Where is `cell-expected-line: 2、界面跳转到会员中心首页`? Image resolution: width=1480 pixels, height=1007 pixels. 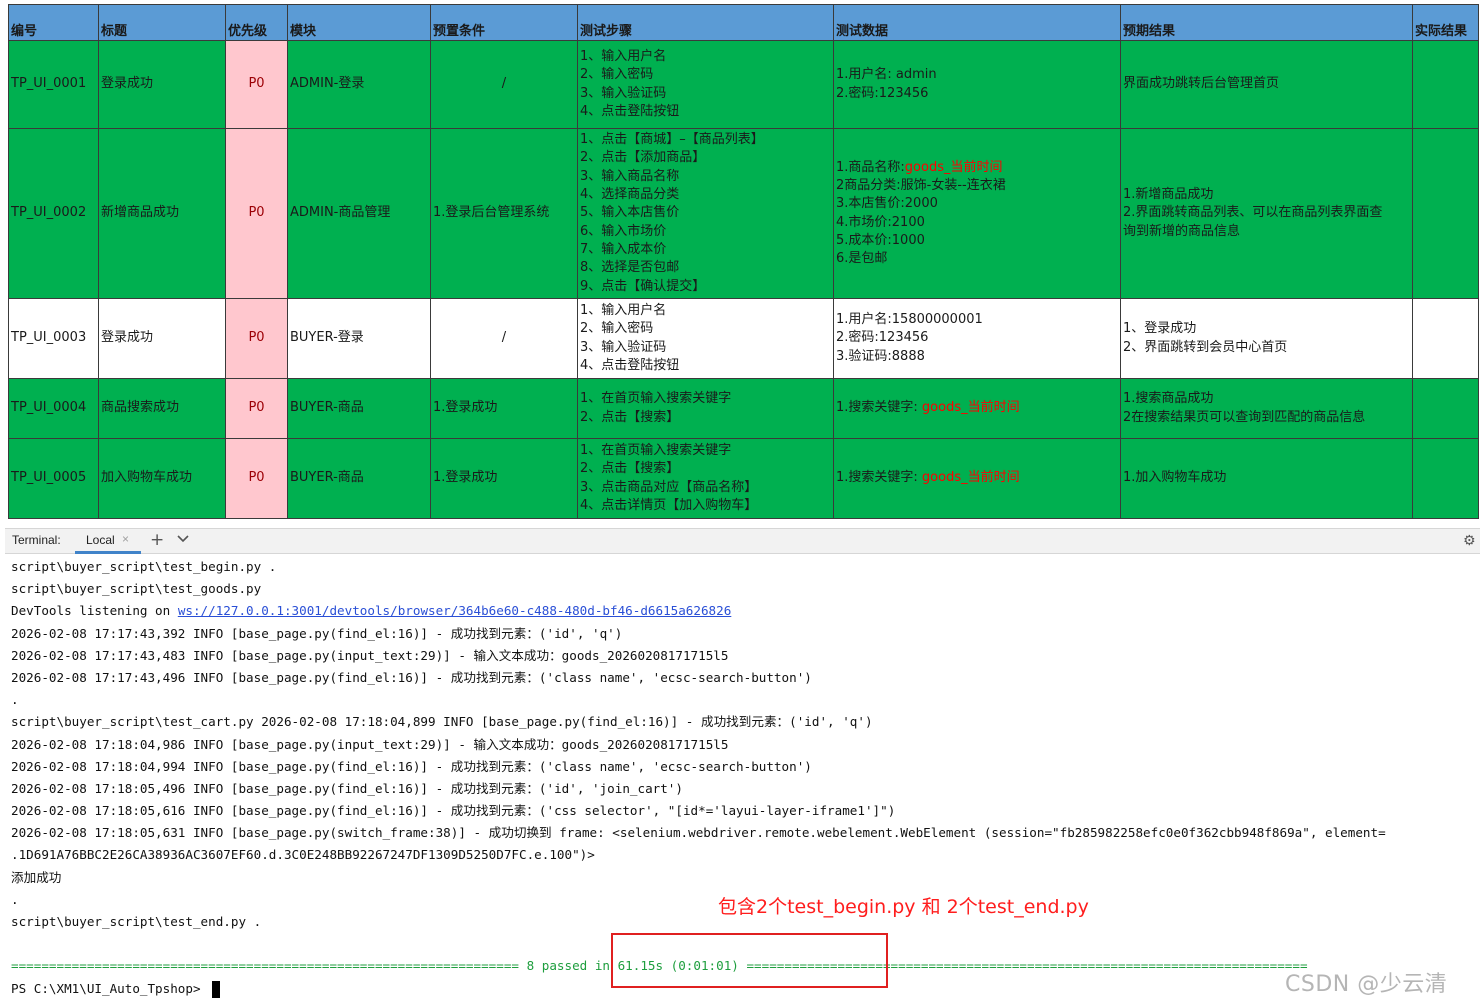 cell-expected-line: 2、界面跳转到会员中心首页 is located at coordinates (1205, 347).